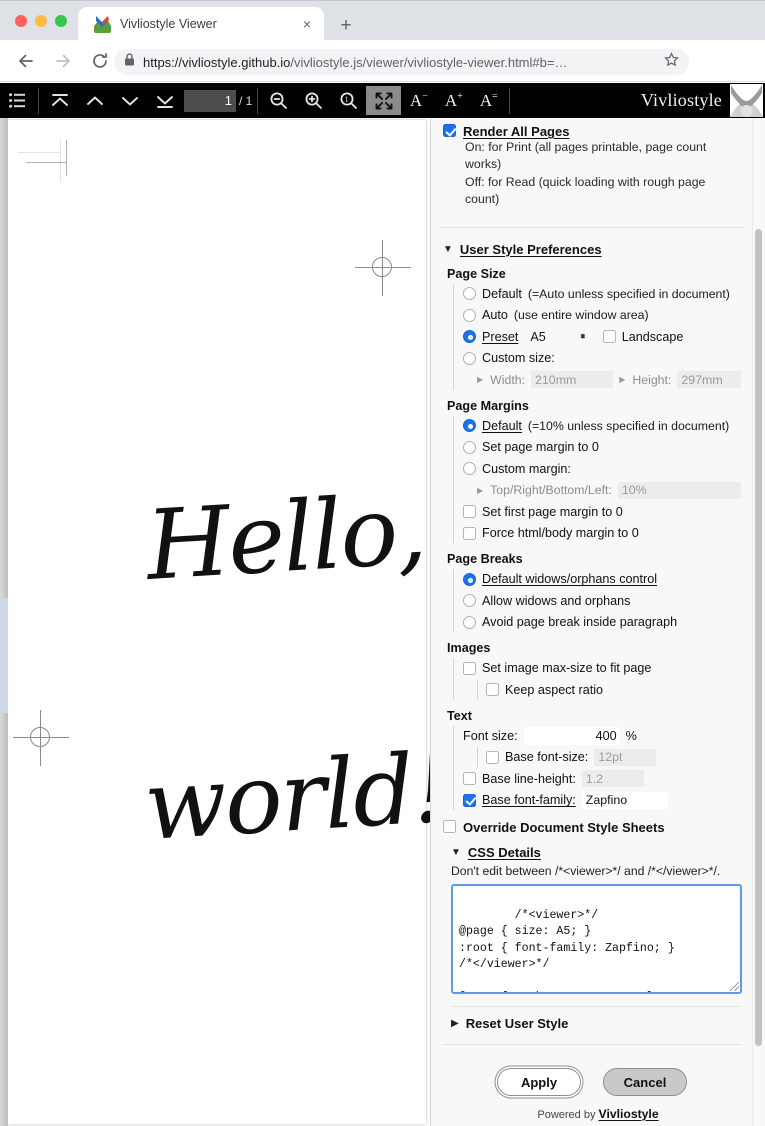 Image resolution: width=765 pixels, height=1126 pixels. I want to click on keep-aspect-ratio-row: Keep aspect ratio, so click(609, 689).